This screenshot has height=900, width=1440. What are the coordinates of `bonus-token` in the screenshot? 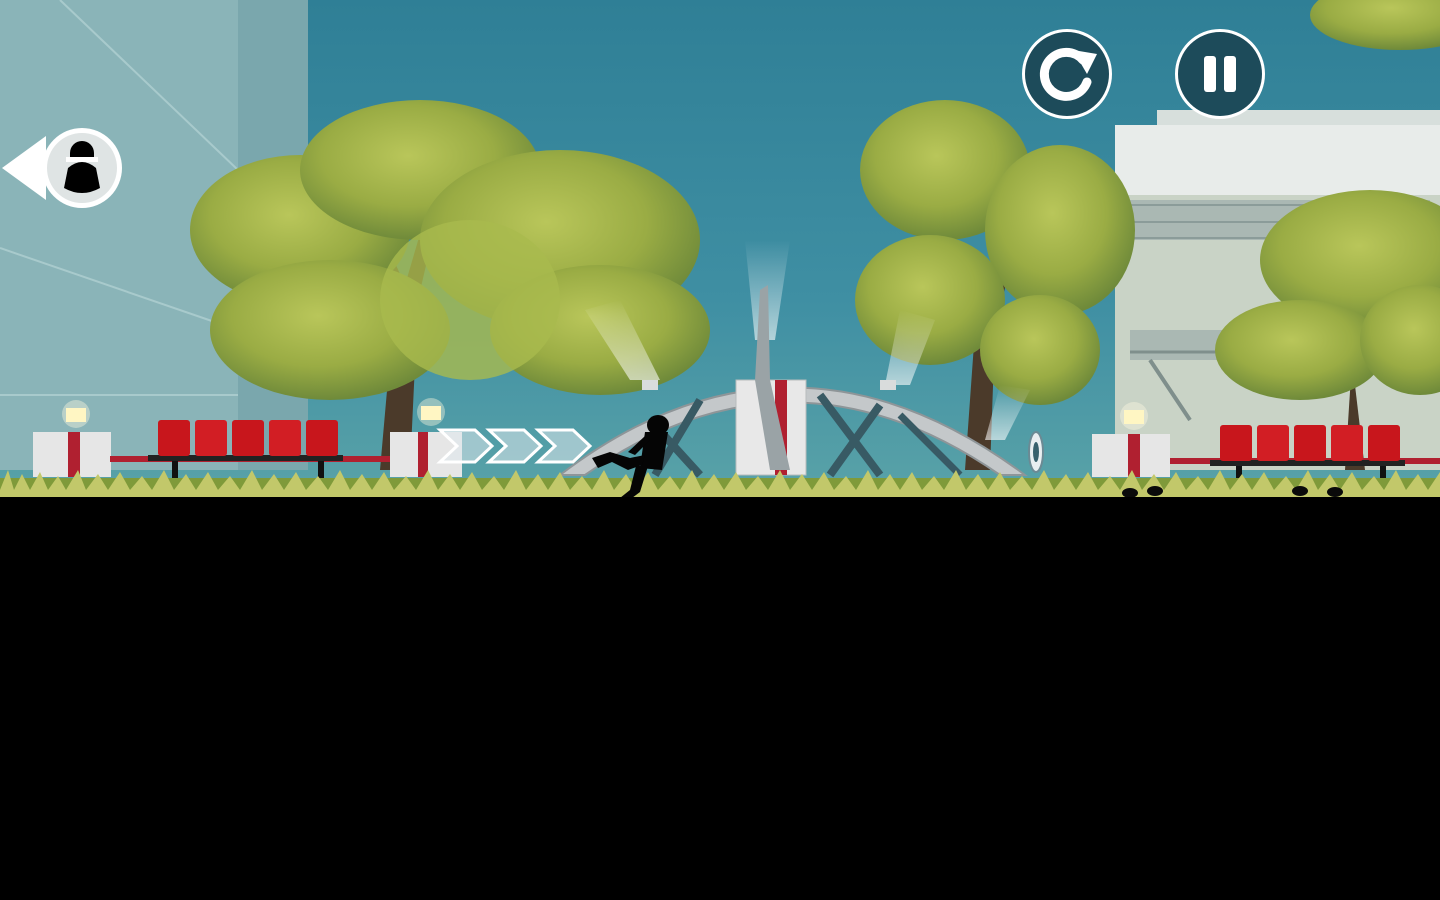 It's located at (1036, 452).